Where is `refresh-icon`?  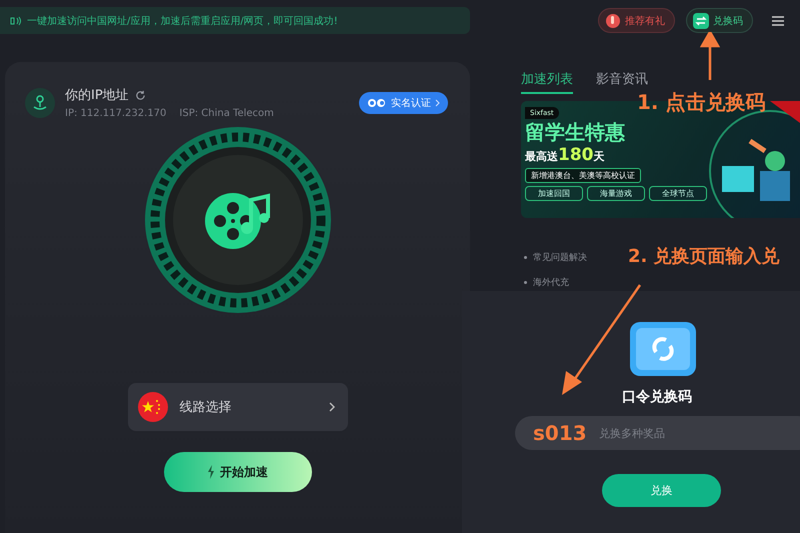 refresh-icon is located at coordinates (140, 95).